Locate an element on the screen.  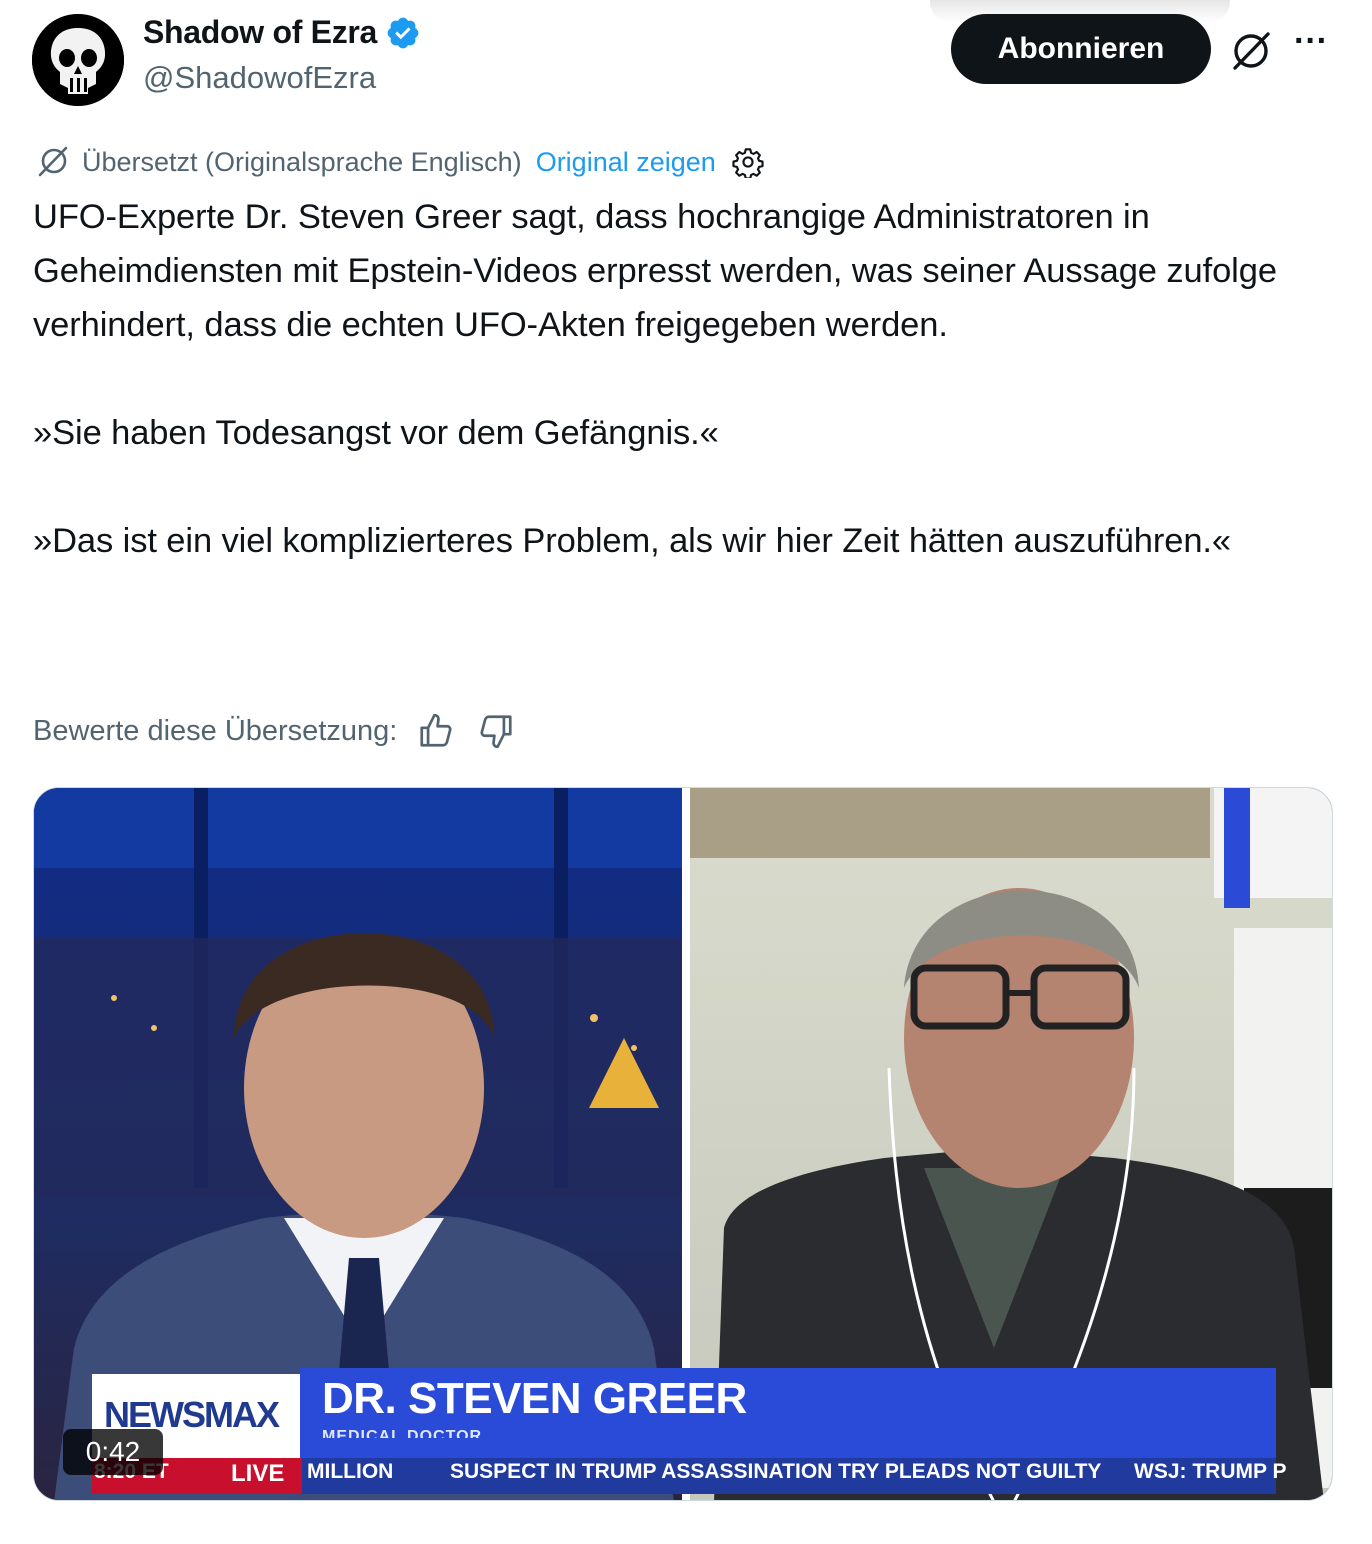
ticker-next: WSJ: TRUMP P is located at coordinates (1210, 1471).